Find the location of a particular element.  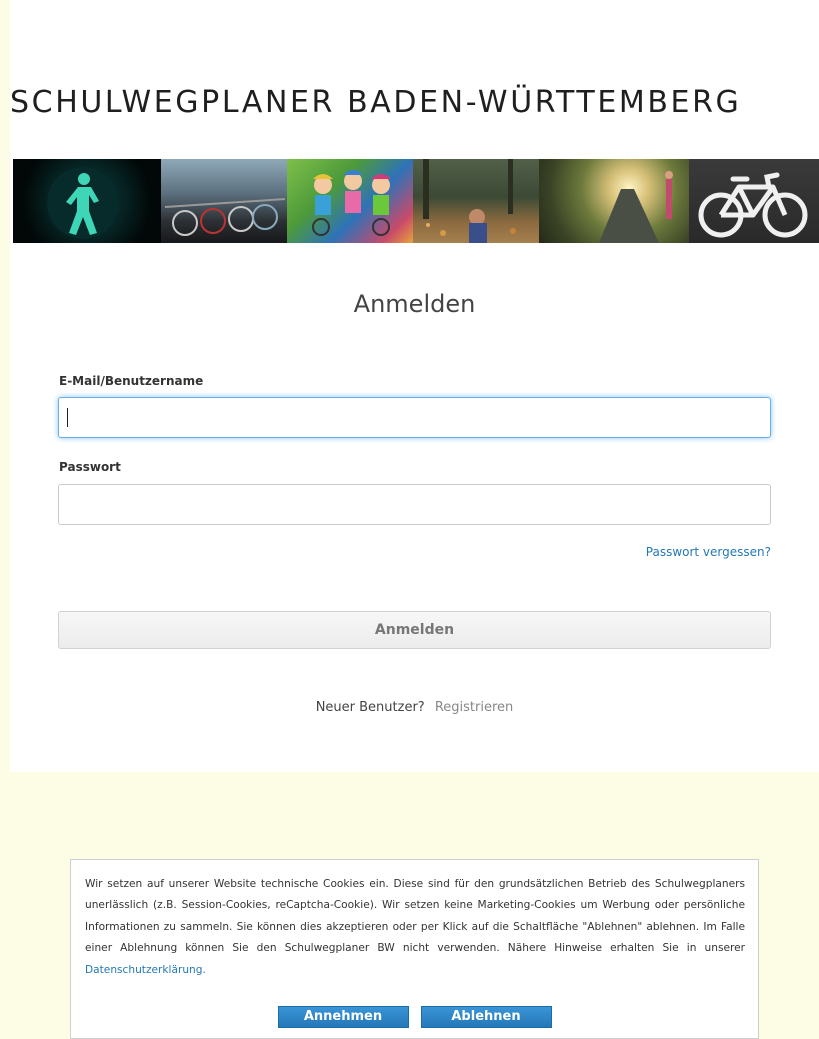

cookie-button-row: Annehmen Ablehnen is located at coordinates (414, 1017).